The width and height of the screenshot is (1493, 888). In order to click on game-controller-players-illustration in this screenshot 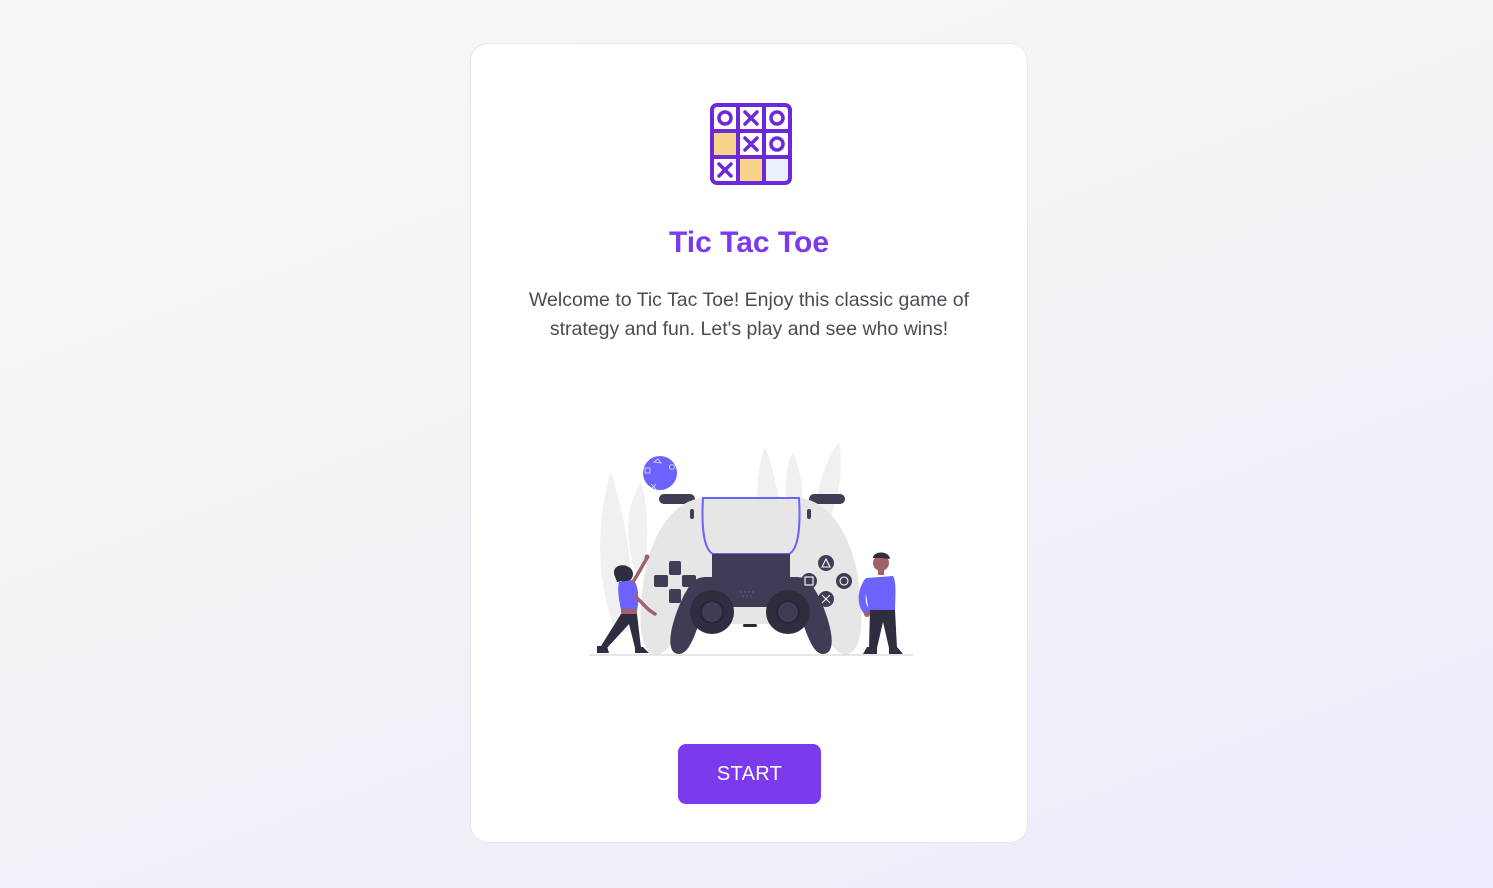, I will do `click(751, 549)`.